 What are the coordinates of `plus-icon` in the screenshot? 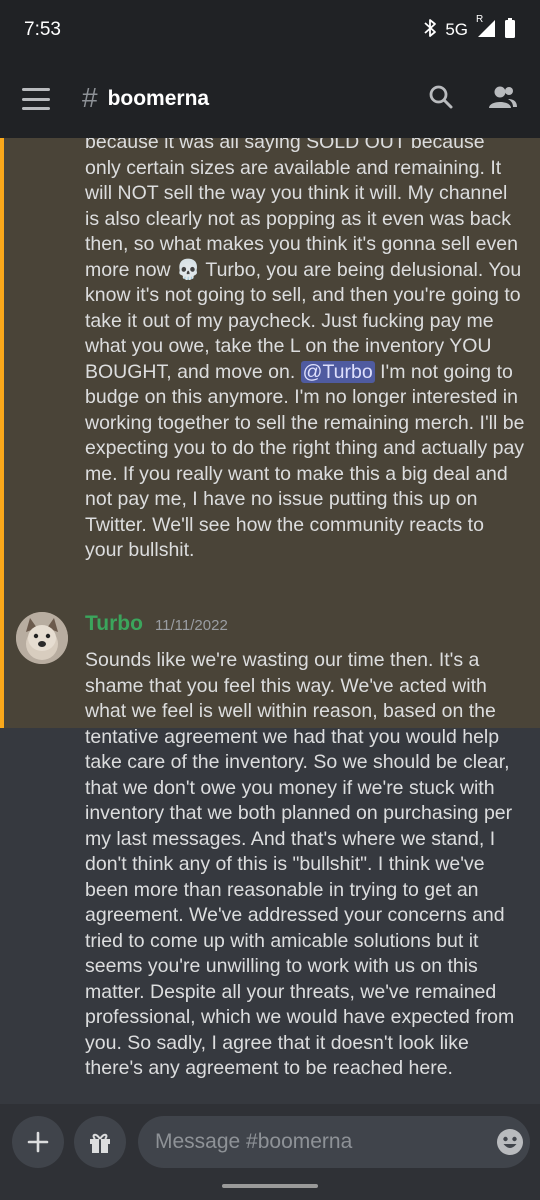 It's located at (38, 1142).